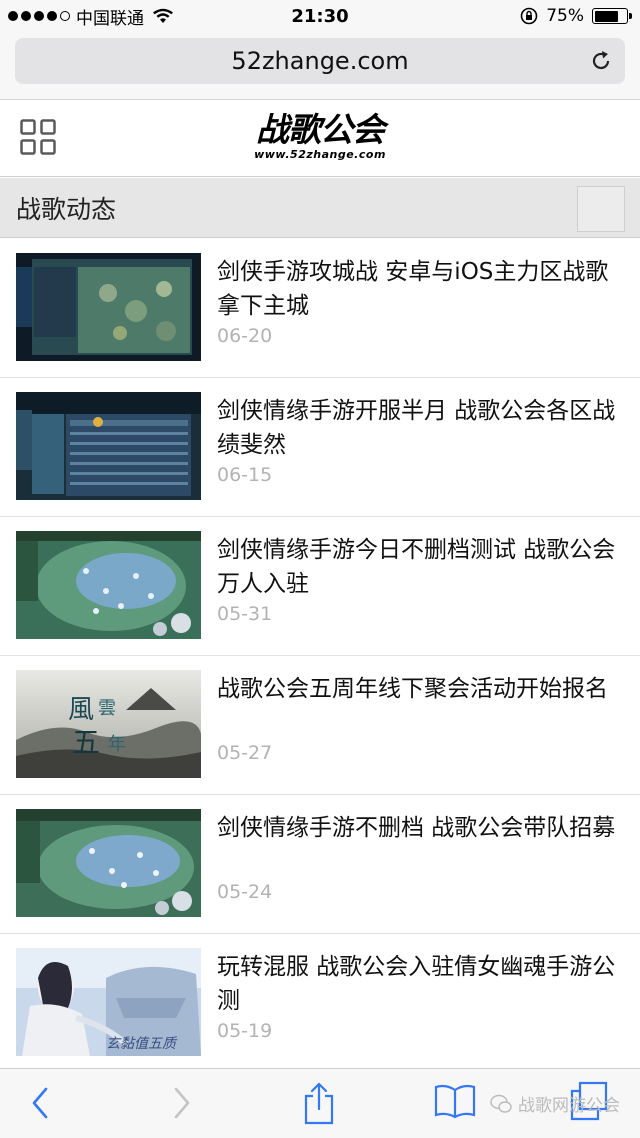 This screenshot has height=1138, width=640. Describe the element at coordinates (86, 742) in the screenshot. I see `thumb-text-wu: 五` at that location.